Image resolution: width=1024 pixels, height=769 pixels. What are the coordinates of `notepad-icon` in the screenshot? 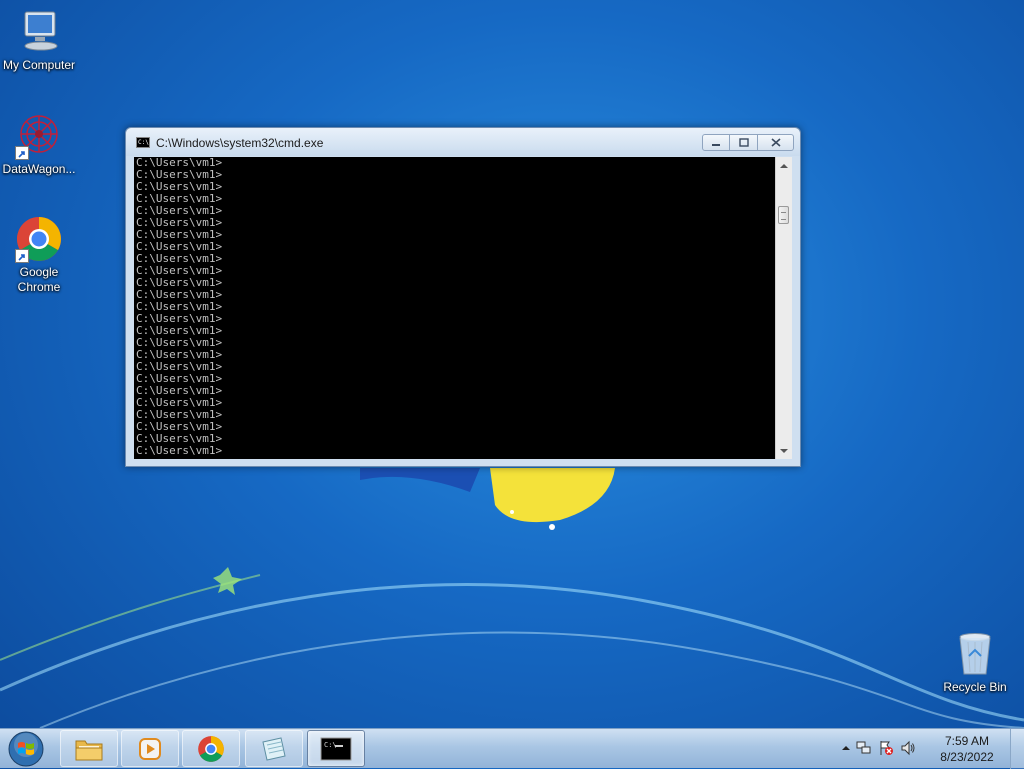 It's located at (274, 748).